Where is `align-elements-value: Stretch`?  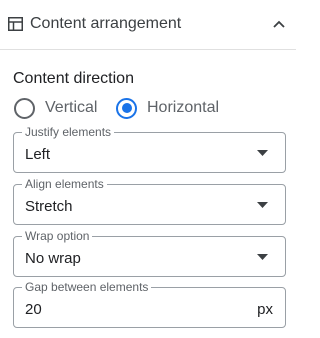 align-elements-value: Stretch is located at coordinates (49, 206).